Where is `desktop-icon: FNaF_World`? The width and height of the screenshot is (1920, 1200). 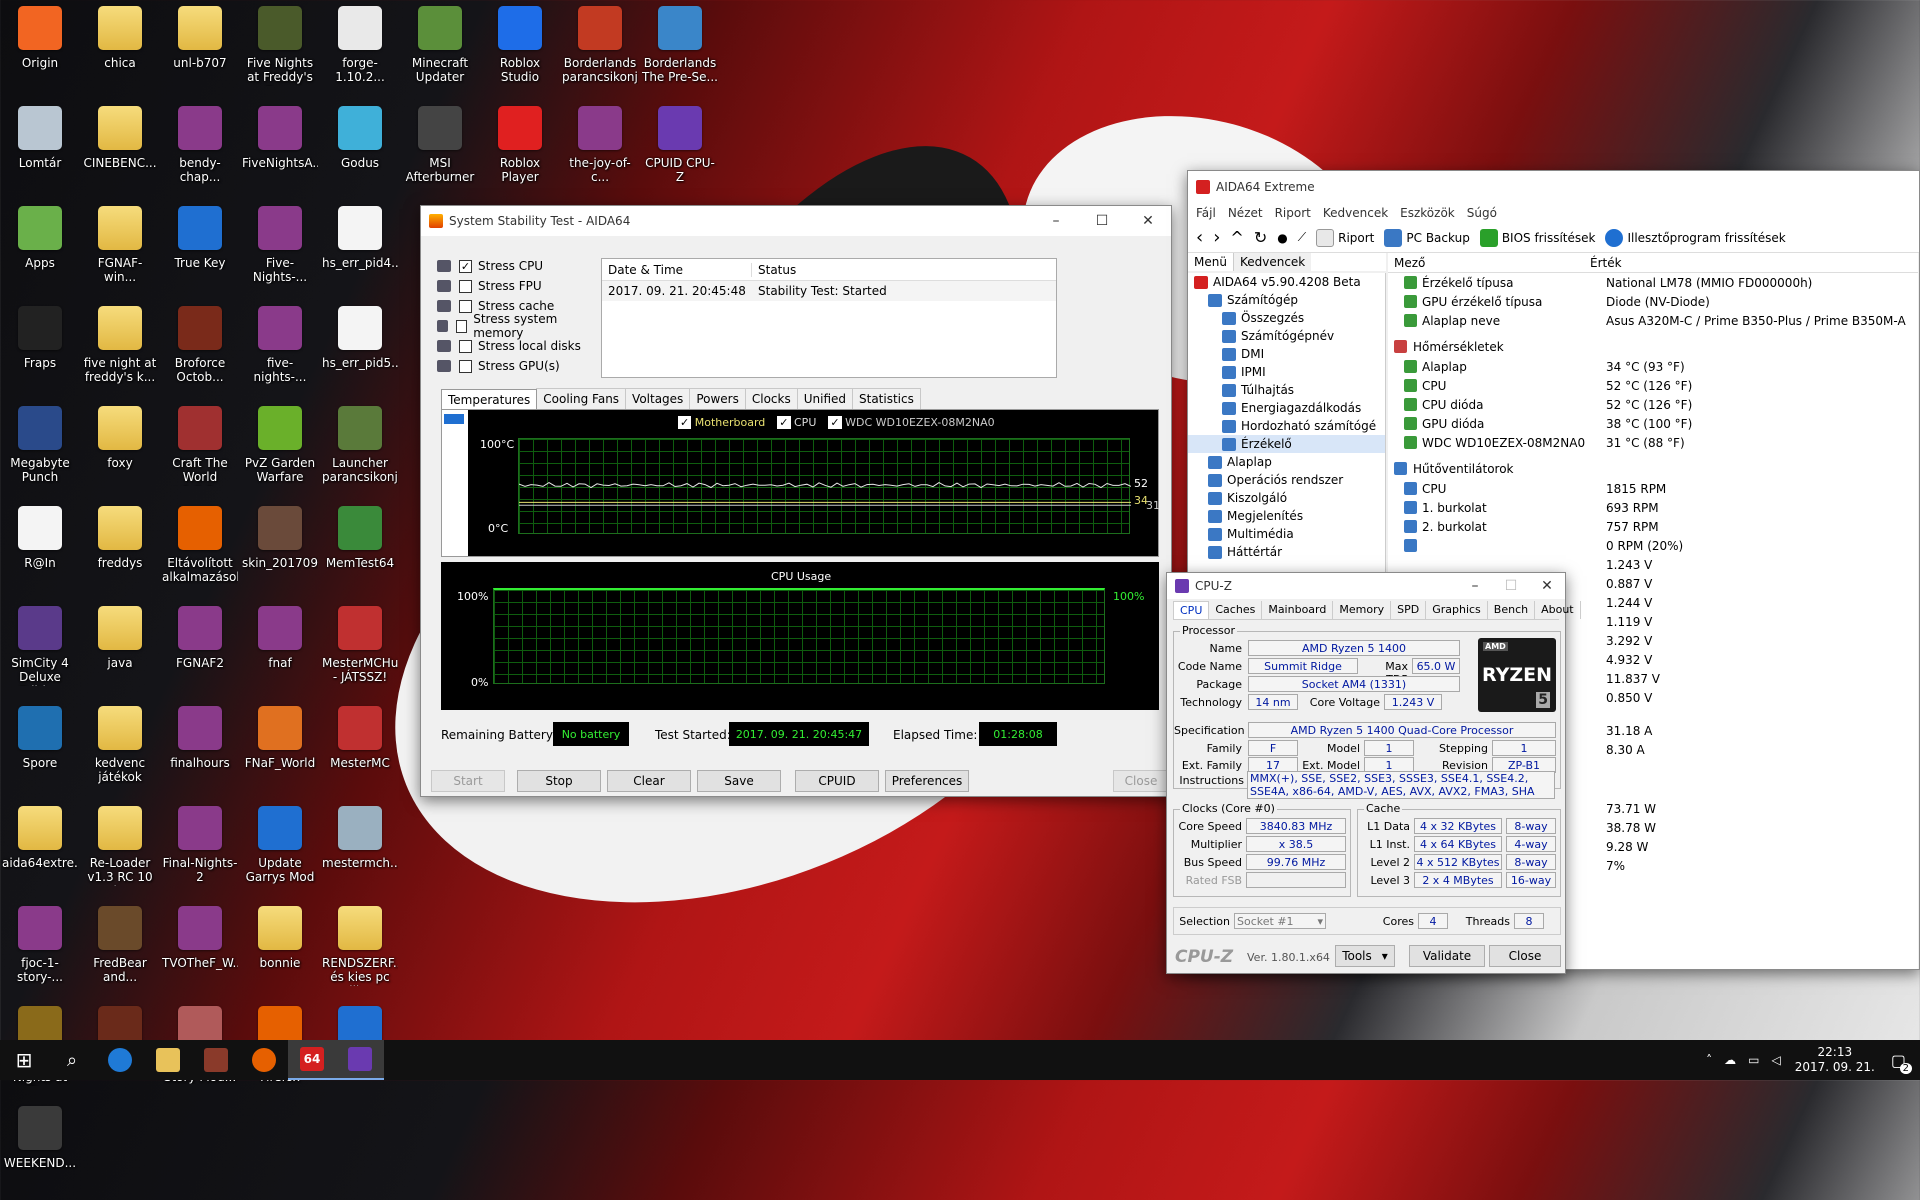 desktop-icon: FNaF_World is located at coordinates (280, 751).